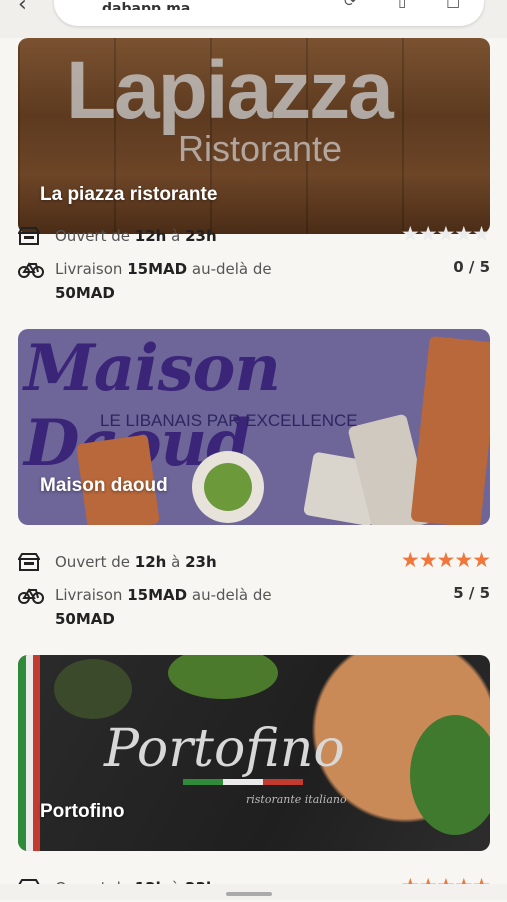  I want to click on share-icon: □, so click(455, 4).